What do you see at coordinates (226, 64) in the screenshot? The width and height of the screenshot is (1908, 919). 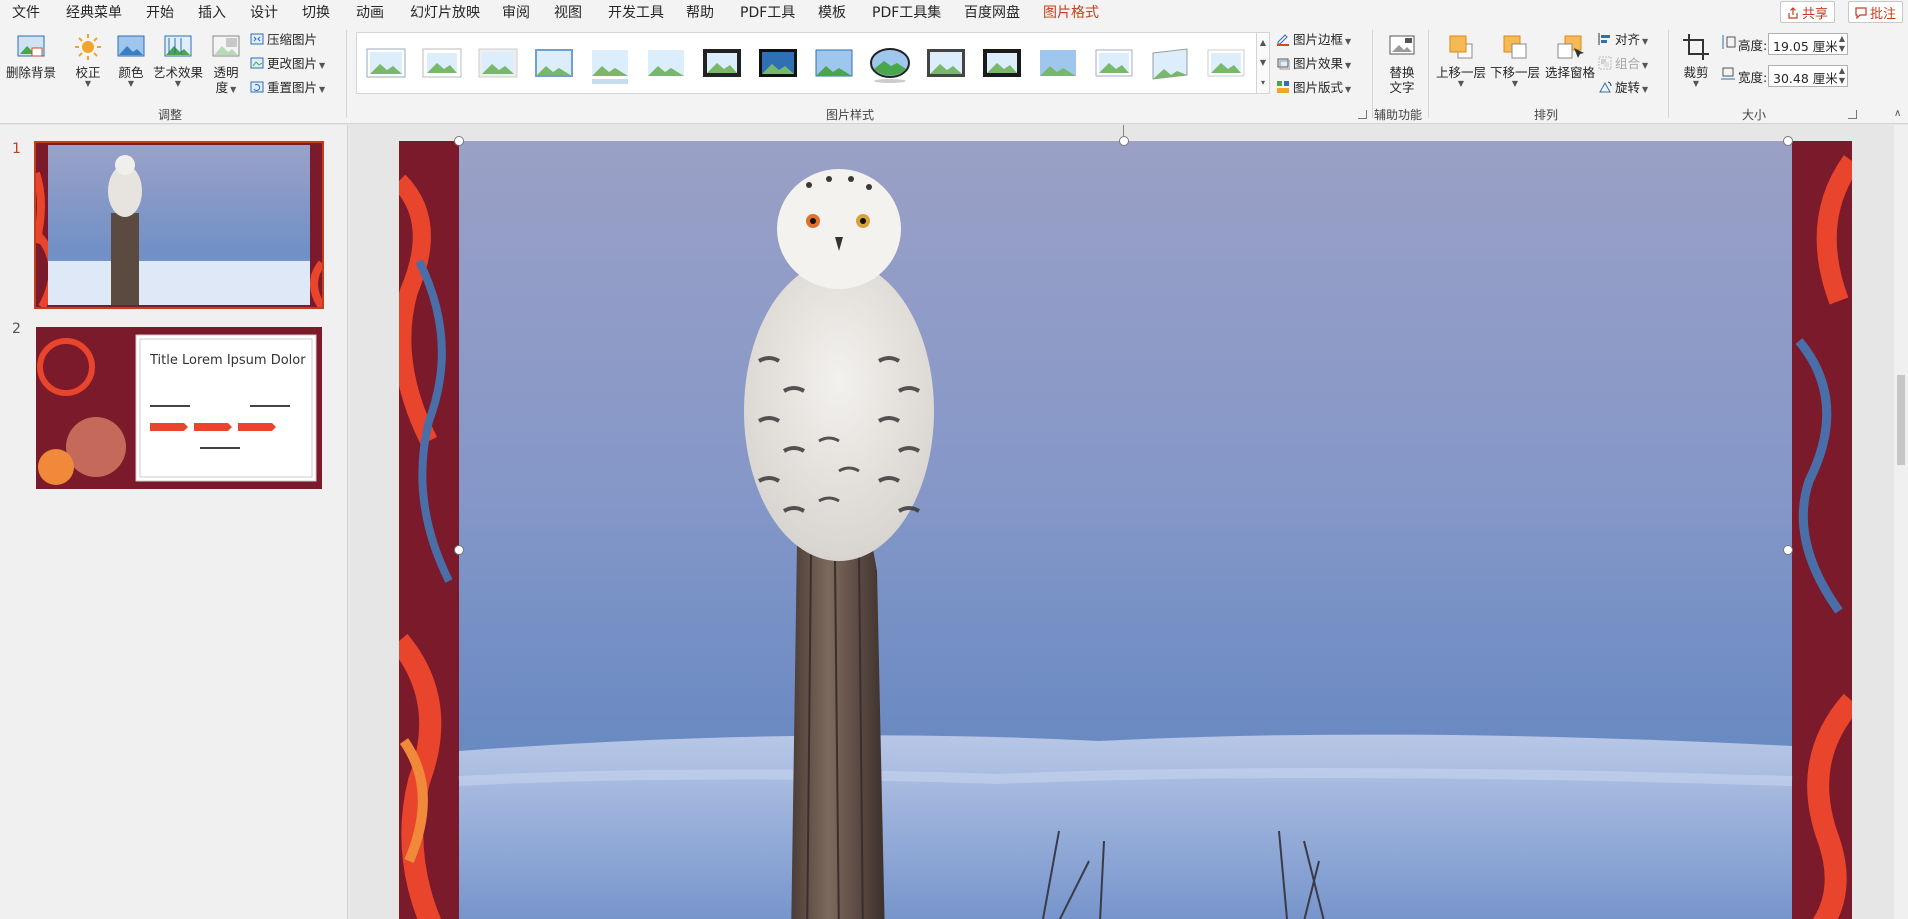 I see `transparency-button: 透明度 ▼` at bounding box center [226, 64].